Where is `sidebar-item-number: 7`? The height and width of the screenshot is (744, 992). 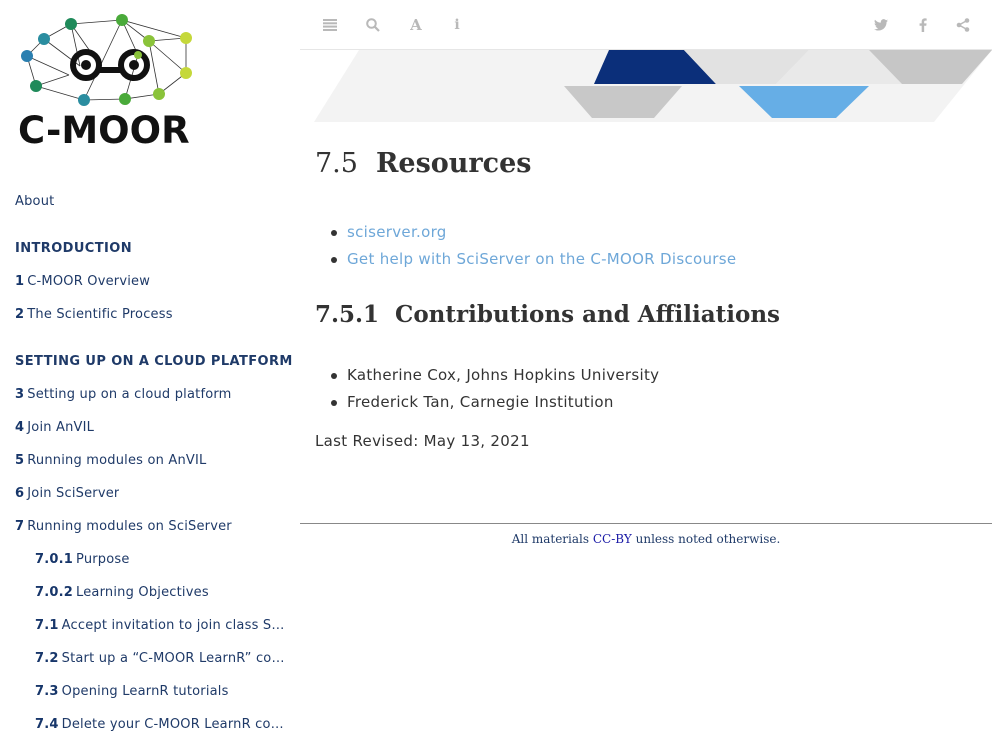 sidebar-item-number: 7 is located at coordinates (20, 526).